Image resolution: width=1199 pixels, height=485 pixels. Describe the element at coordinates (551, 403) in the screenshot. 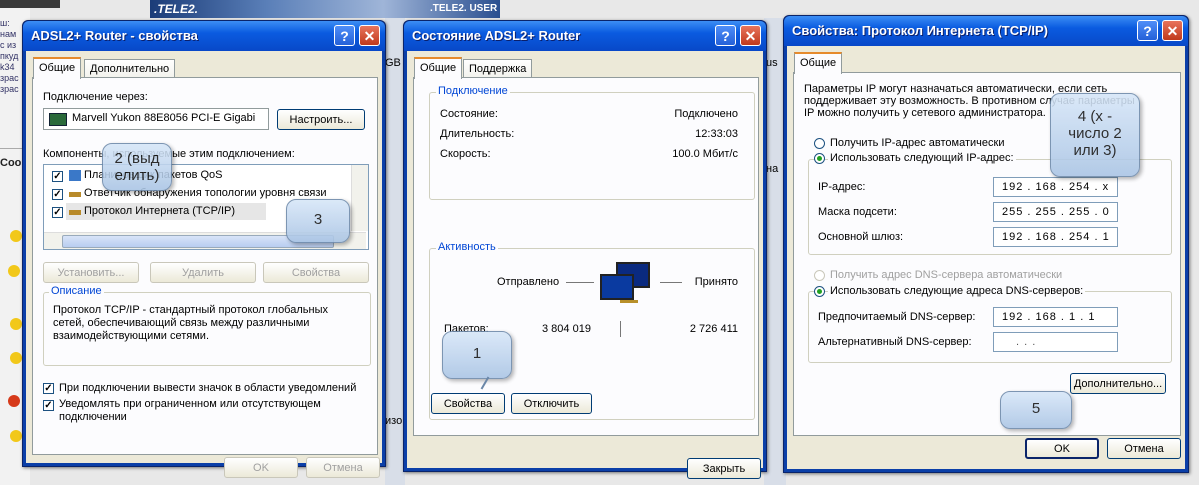

I see `disconnect-button: Отключить` at that location.